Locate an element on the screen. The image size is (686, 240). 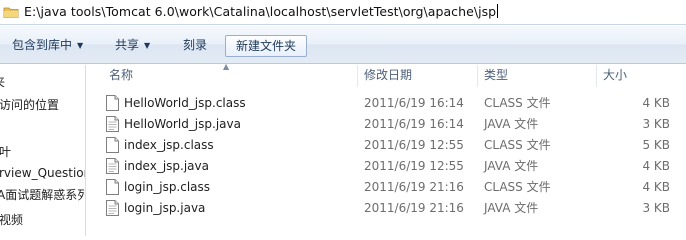
share-button: 共享 ▼ is located at coordinates (132, 46).